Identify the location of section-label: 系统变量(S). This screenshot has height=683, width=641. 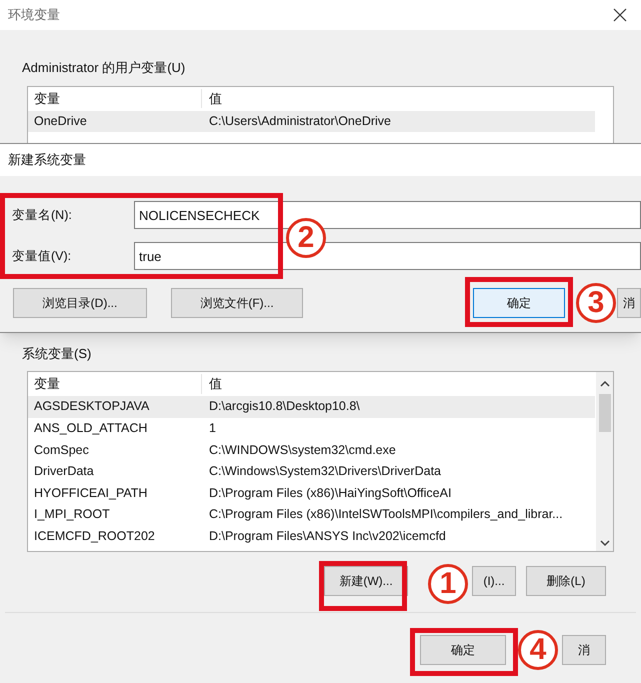
(57, 353).